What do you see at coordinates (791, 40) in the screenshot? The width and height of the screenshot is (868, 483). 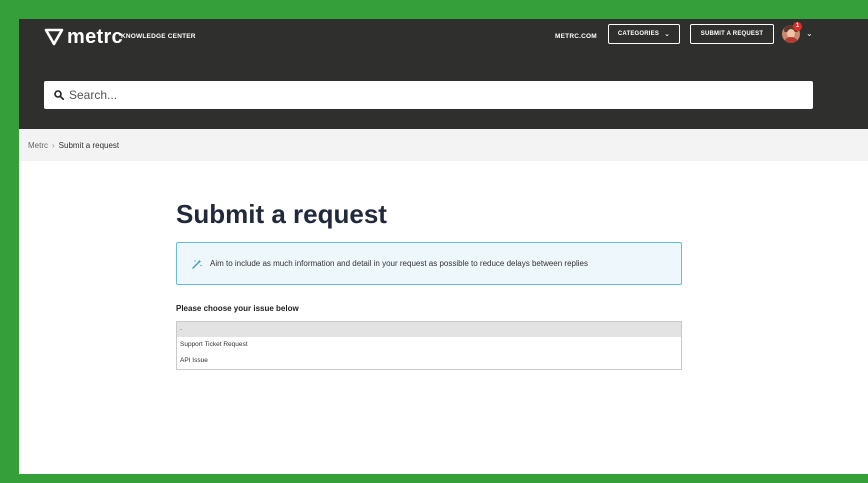 I see `avatar-shirt` at bounding box center [791, 40].